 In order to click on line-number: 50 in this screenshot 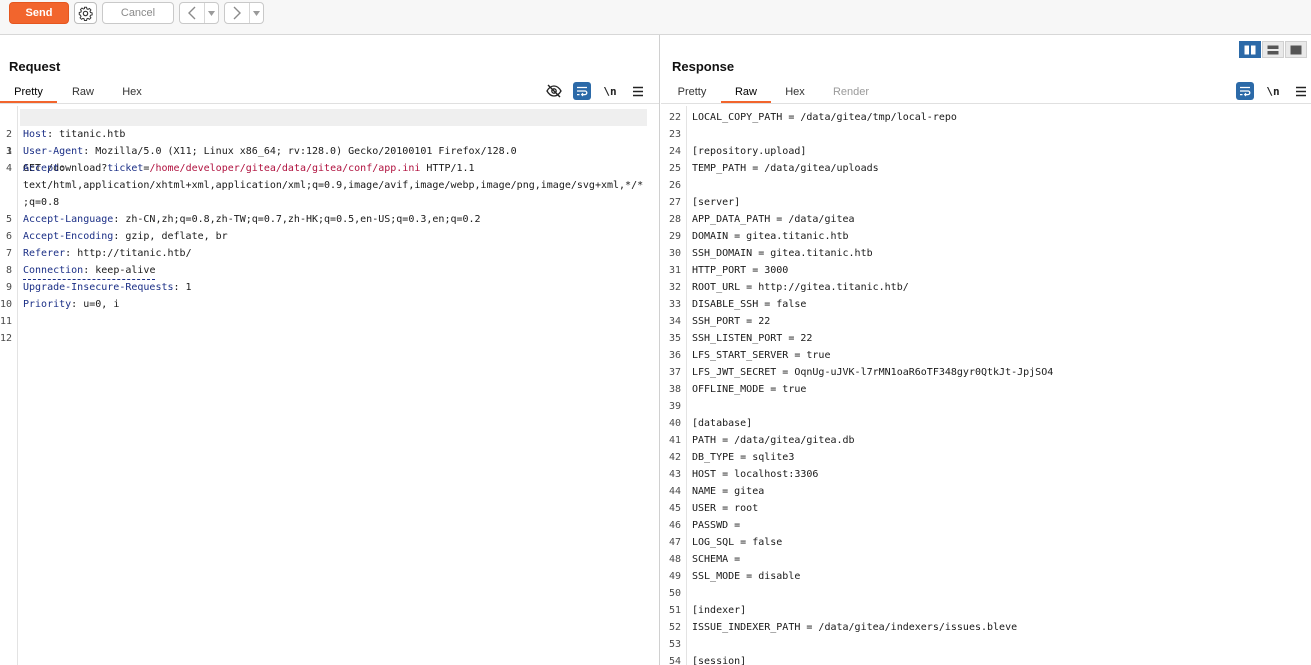, I will do `click(674, 593)`.